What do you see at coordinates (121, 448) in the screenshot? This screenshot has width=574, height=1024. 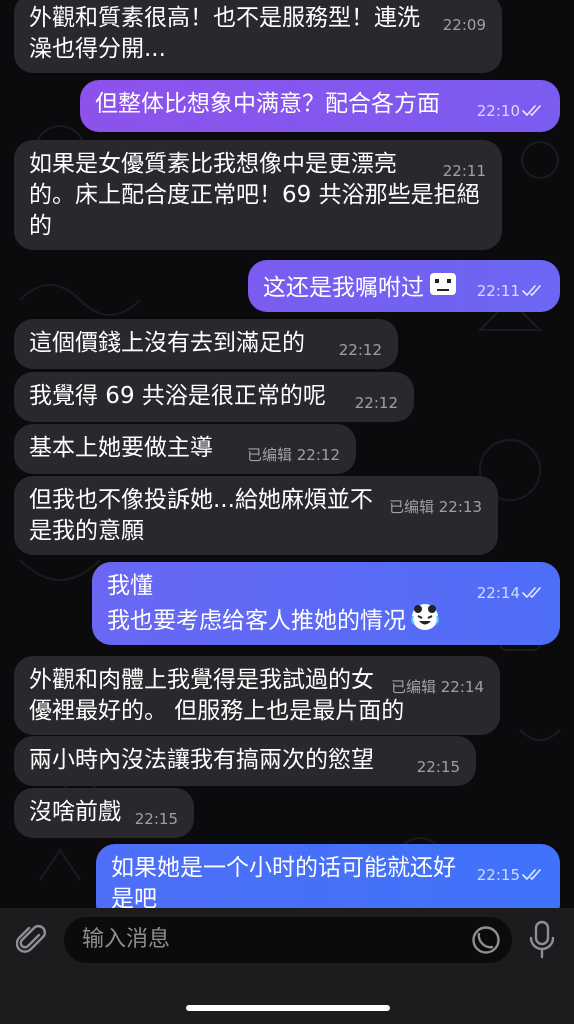 I see `message-text: 基本上她要做主導` at bounding box center [121, 448].